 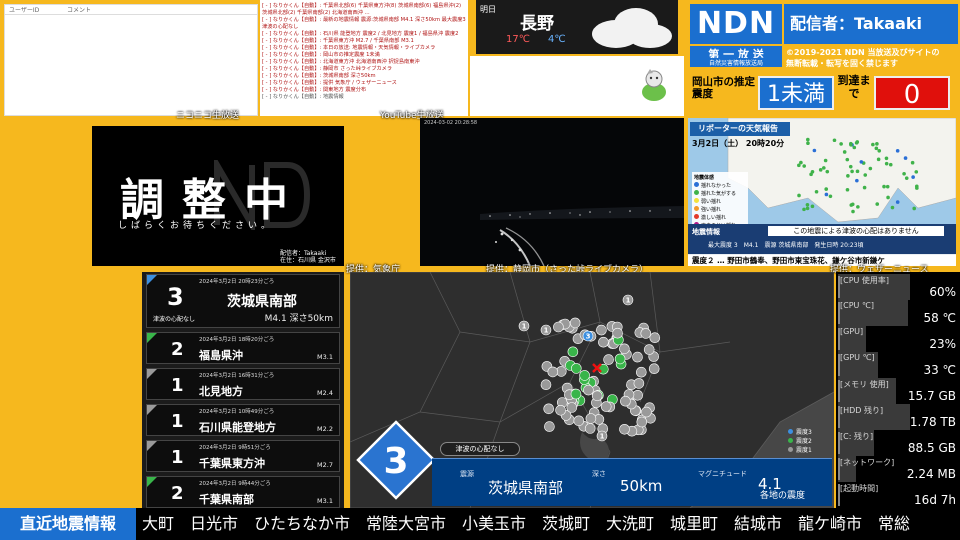 What do you see at coordinates (804, 441) in the screenshot?
I see `map-legend-label: 震度2` at bounding box center [804, 441].